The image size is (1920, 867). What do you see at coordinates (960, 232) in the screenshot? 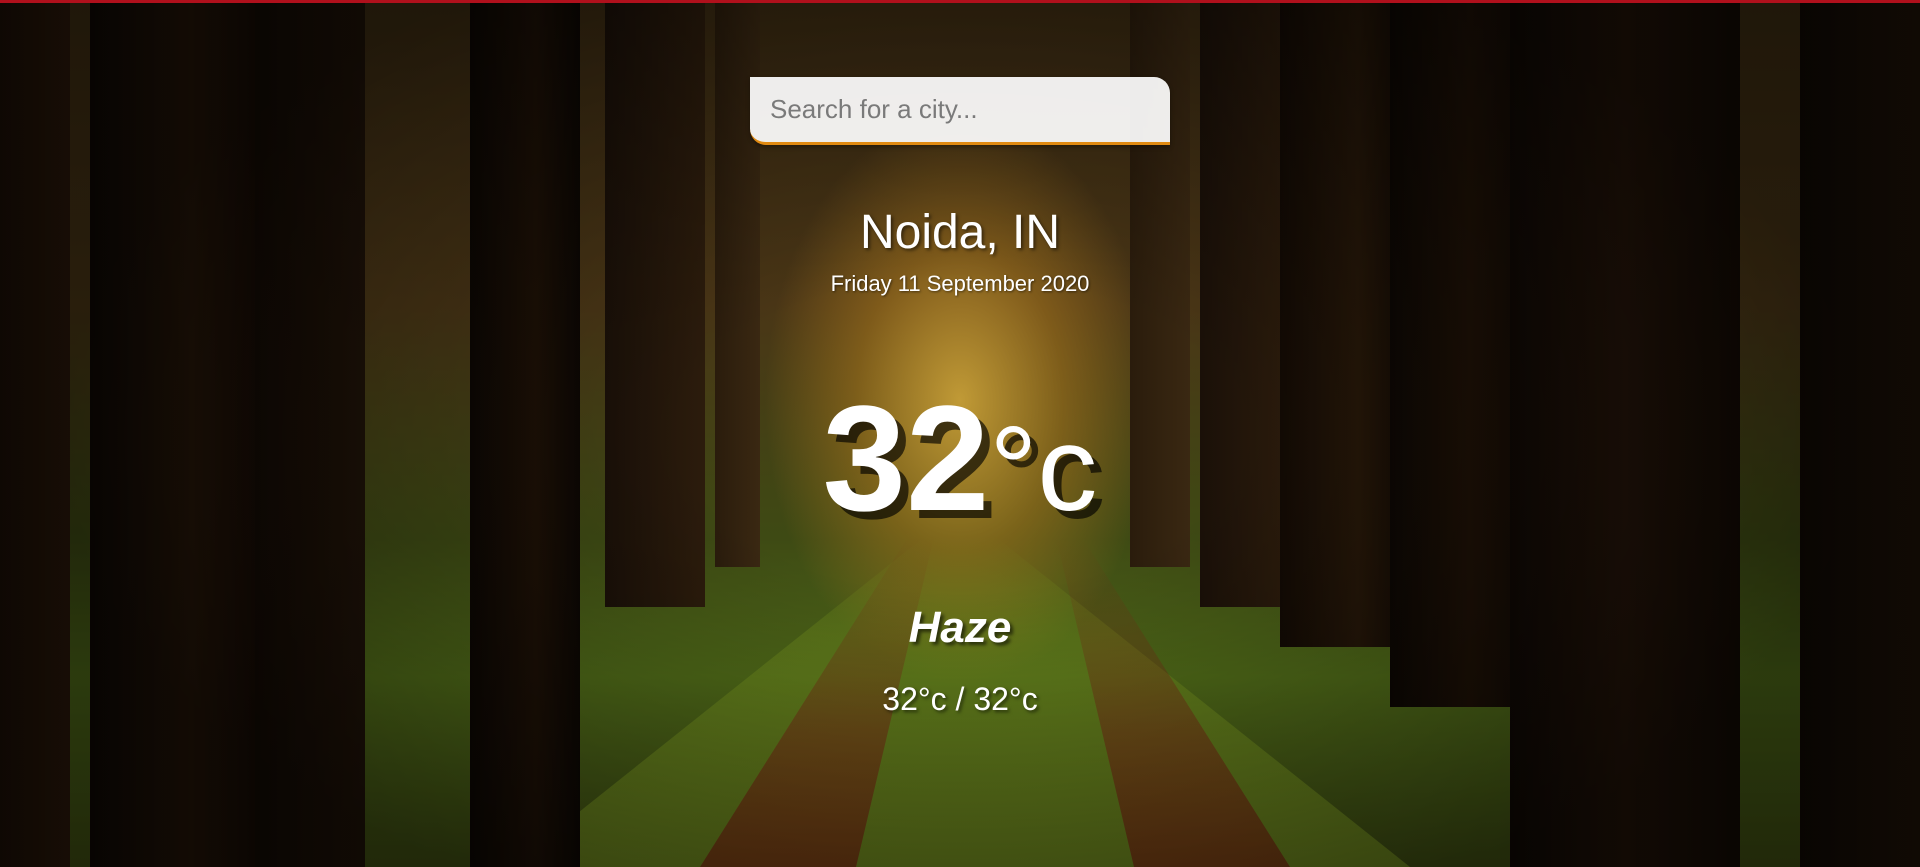
I see `location-city: Noida, IN` at bounding box center [960, 232].